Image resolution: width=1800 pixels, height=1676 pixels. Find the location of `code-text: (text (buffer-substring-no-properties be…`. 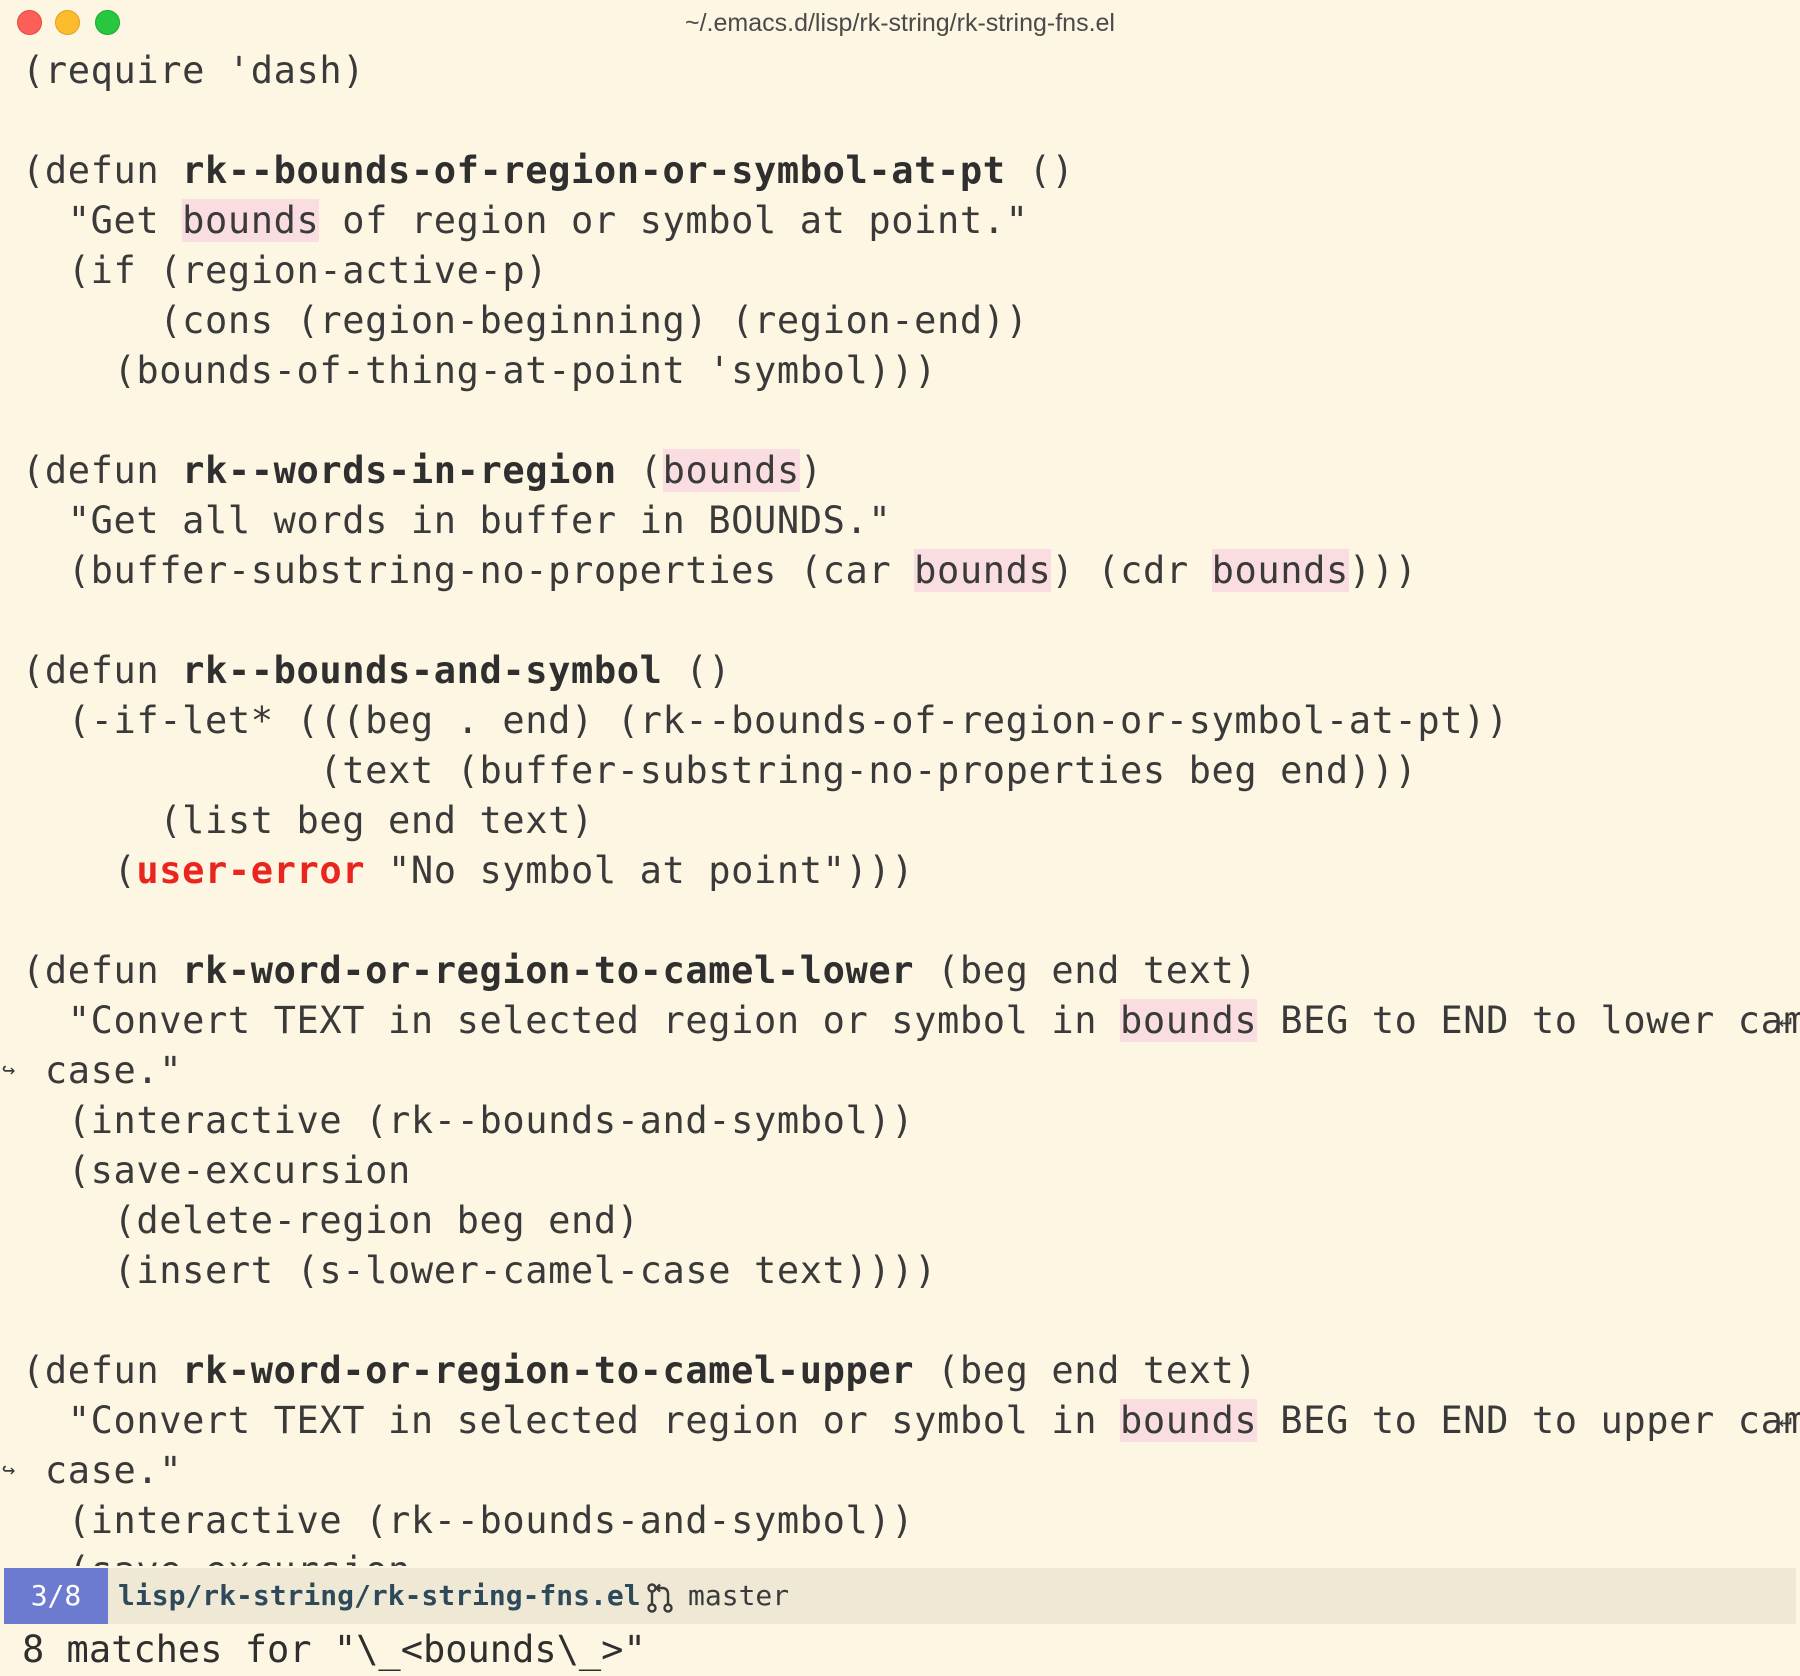

code-text: (text (buffer-substring-no-properties be… is located at coordinates (720, 770).